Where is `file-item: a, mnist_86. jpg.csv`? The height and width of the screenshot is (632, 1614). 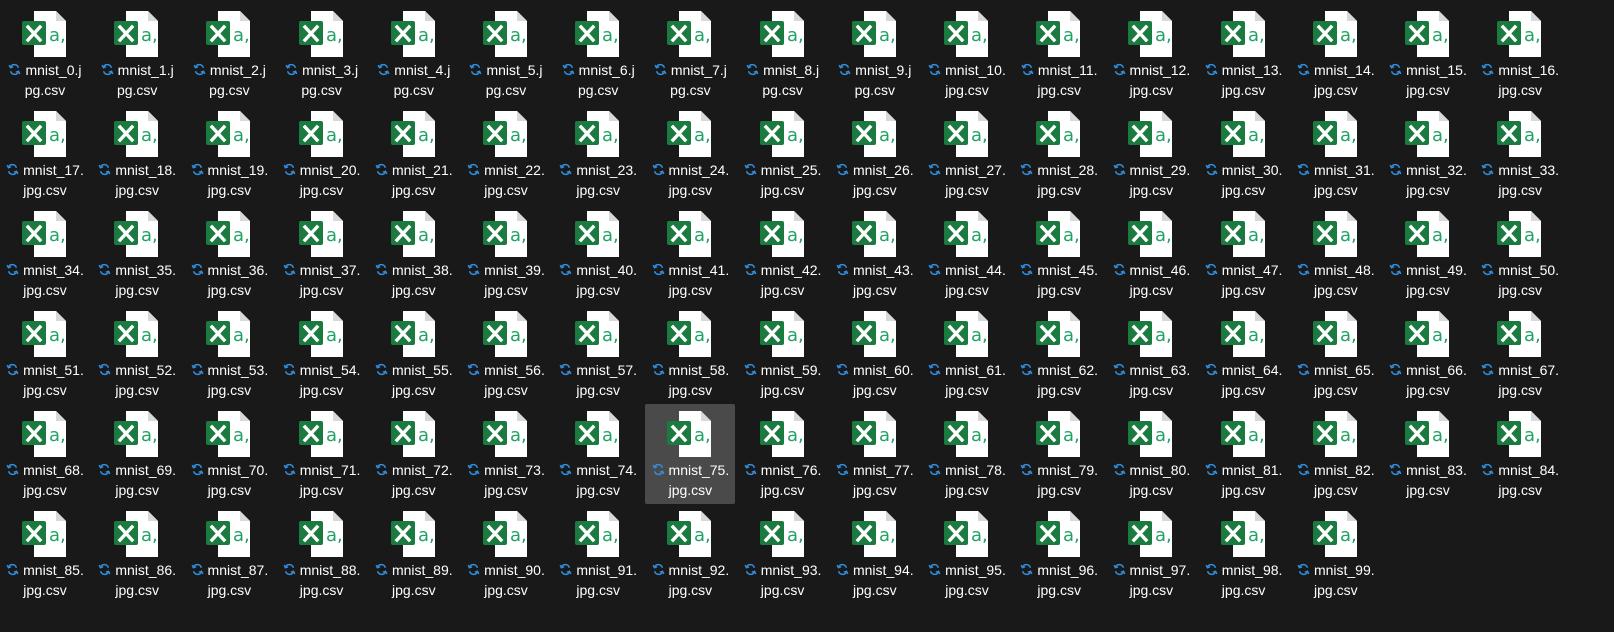 file-item: a, mnist_86. jpg.csv is located at coordinates (137, 554).